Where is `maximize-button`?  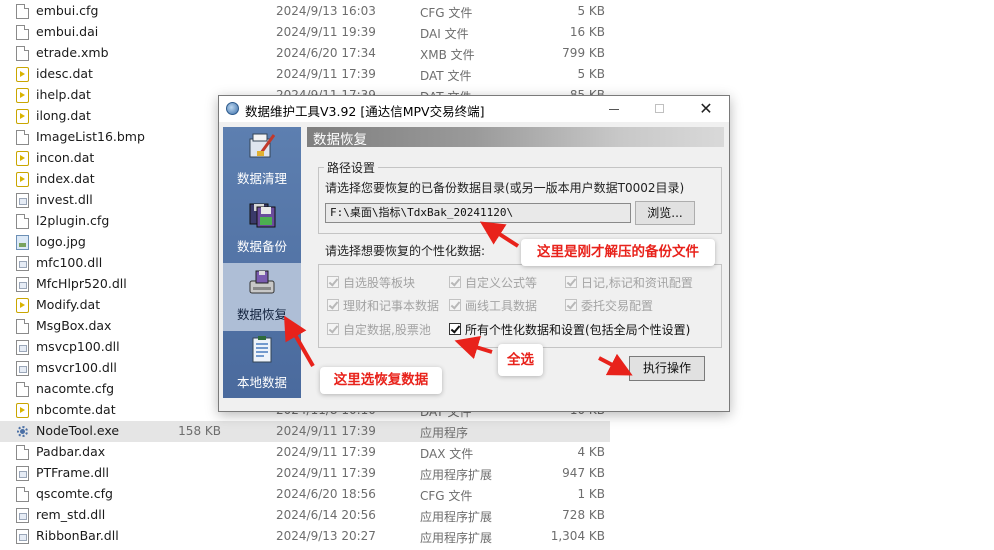
maximize-button is located at coordinates (660, 109).